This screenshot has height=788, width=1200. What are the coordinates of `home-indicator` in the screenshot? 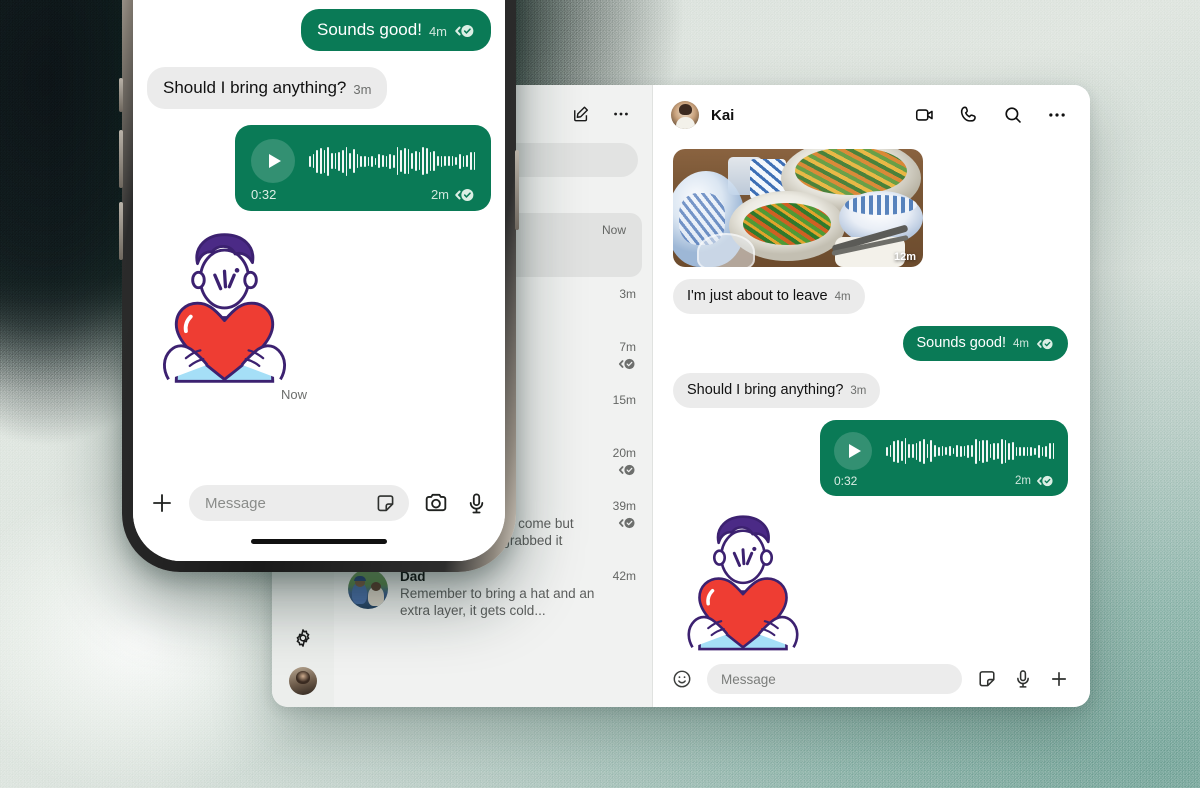 It's located at (319, 541).